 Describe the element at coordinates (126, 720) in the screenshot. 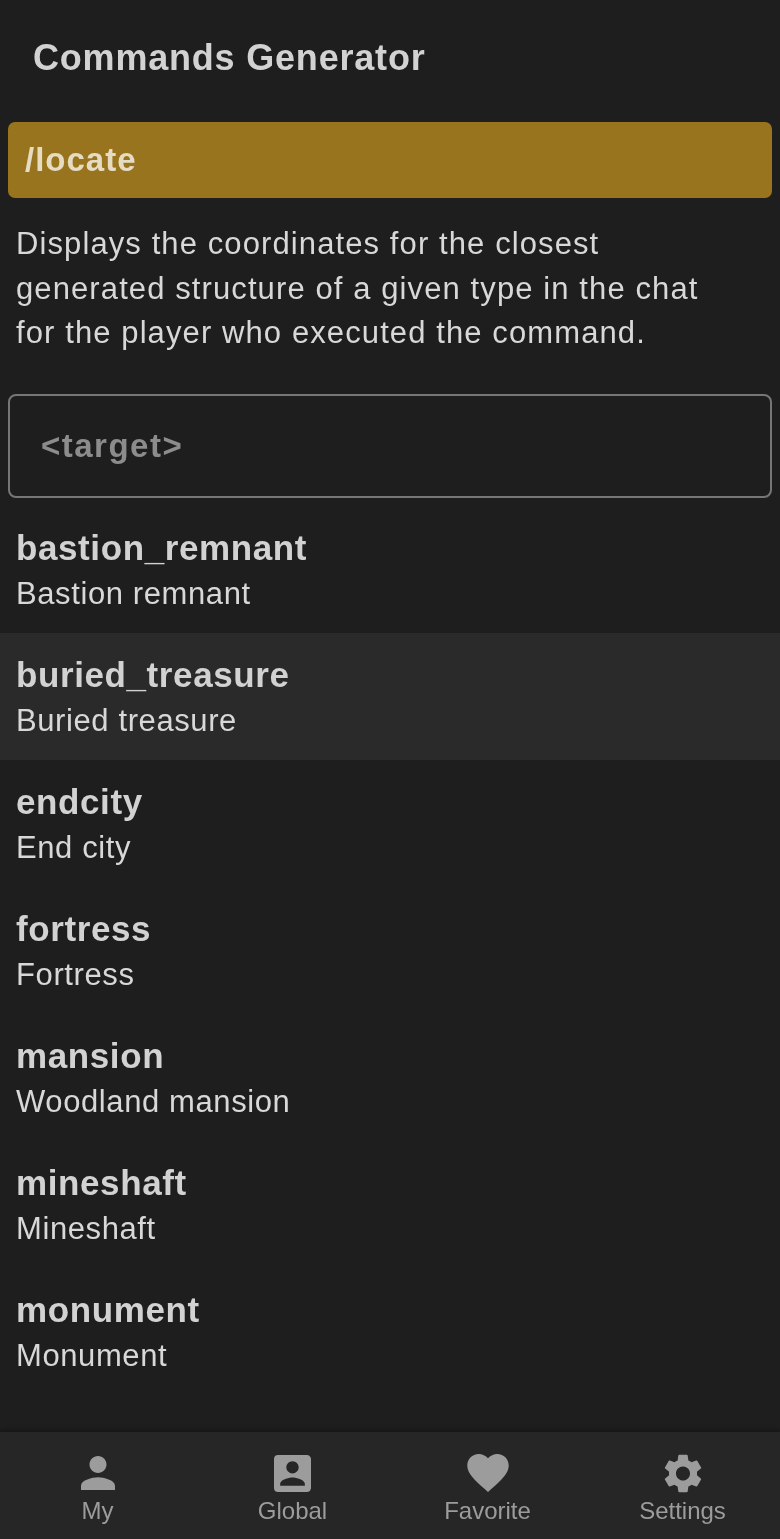

I see `structure-name: Buried treasure` at that location.